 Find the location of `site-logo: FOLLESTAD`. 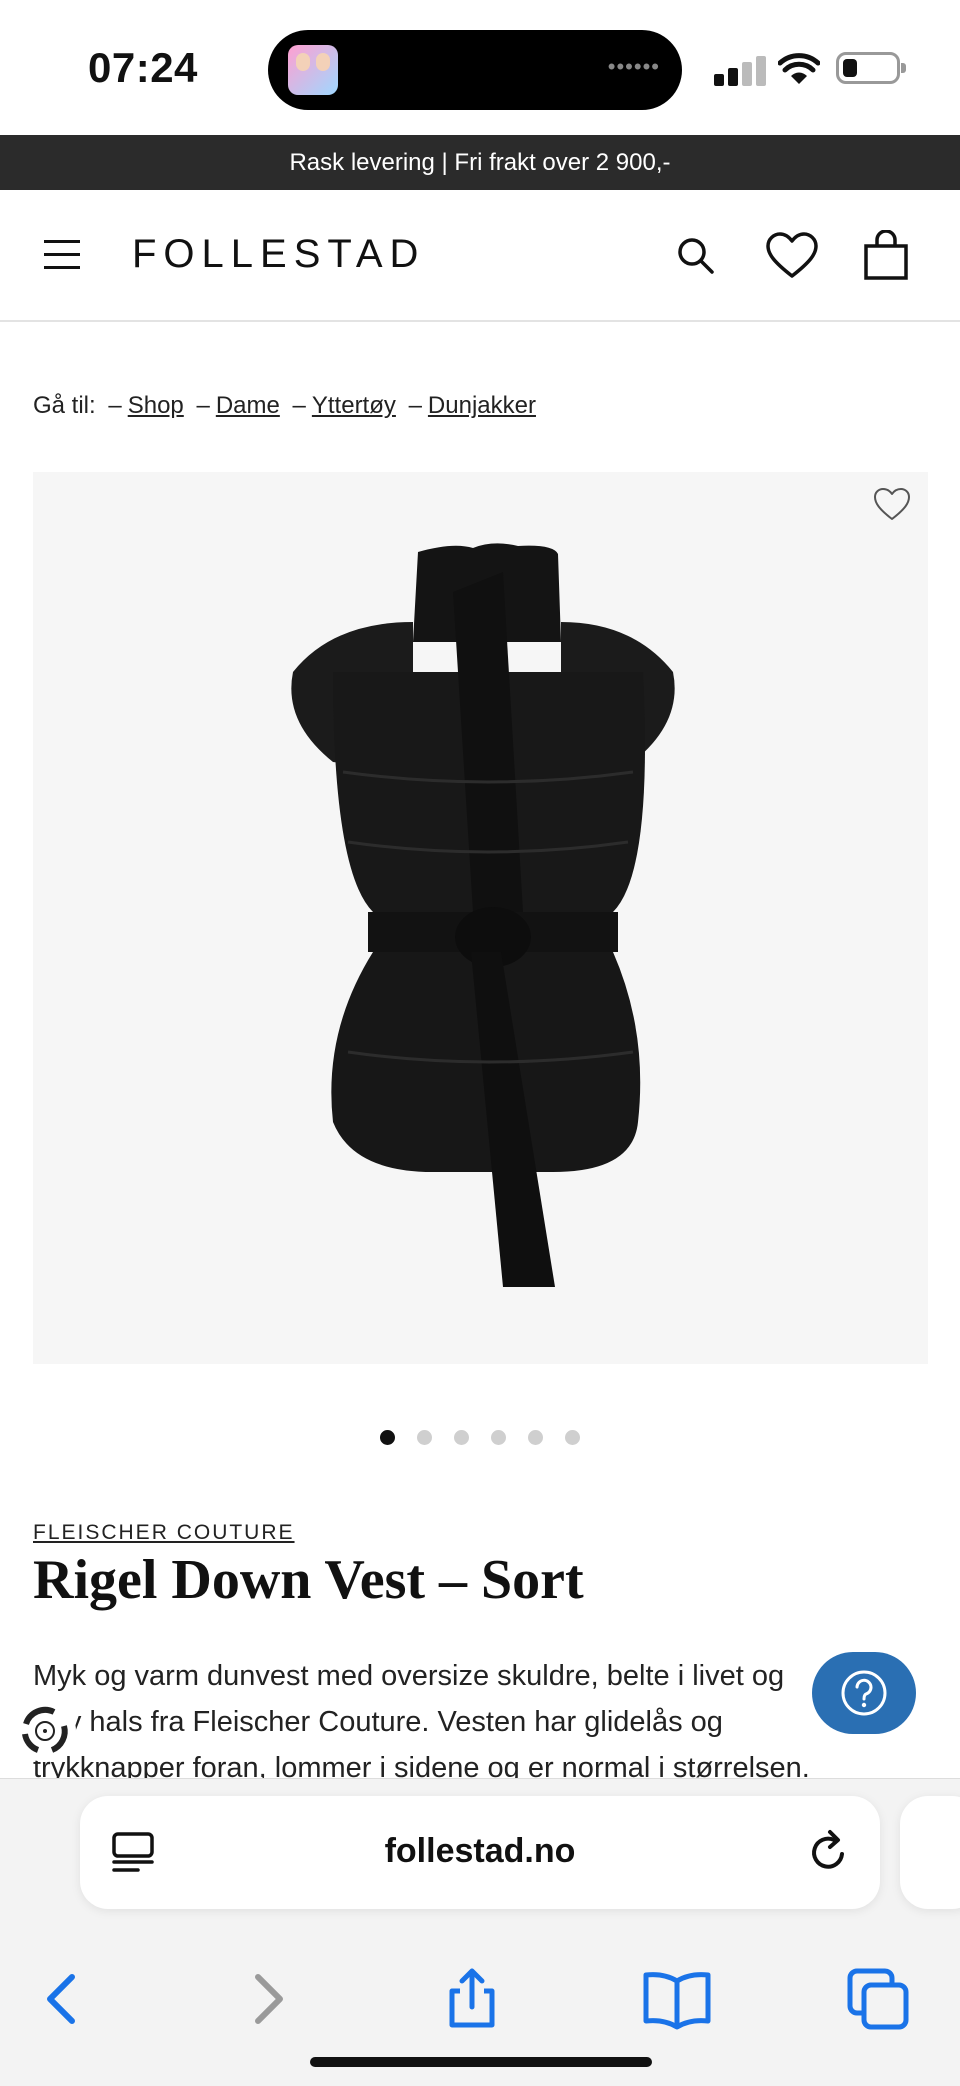

site-logo: FOLLESTAD is located at coordinates (278, 254).